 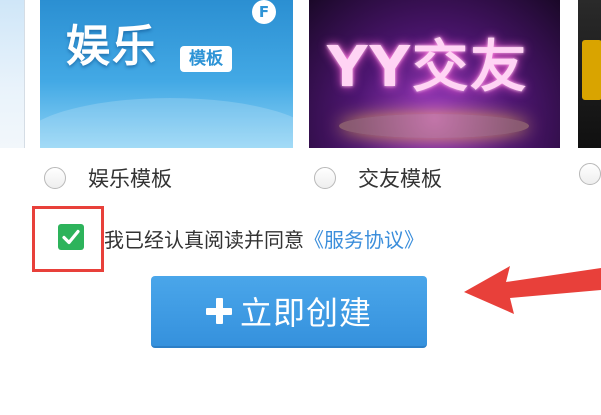 I want to click on service-agreement-link: 《服务协议》, so click(x=364, y=240).